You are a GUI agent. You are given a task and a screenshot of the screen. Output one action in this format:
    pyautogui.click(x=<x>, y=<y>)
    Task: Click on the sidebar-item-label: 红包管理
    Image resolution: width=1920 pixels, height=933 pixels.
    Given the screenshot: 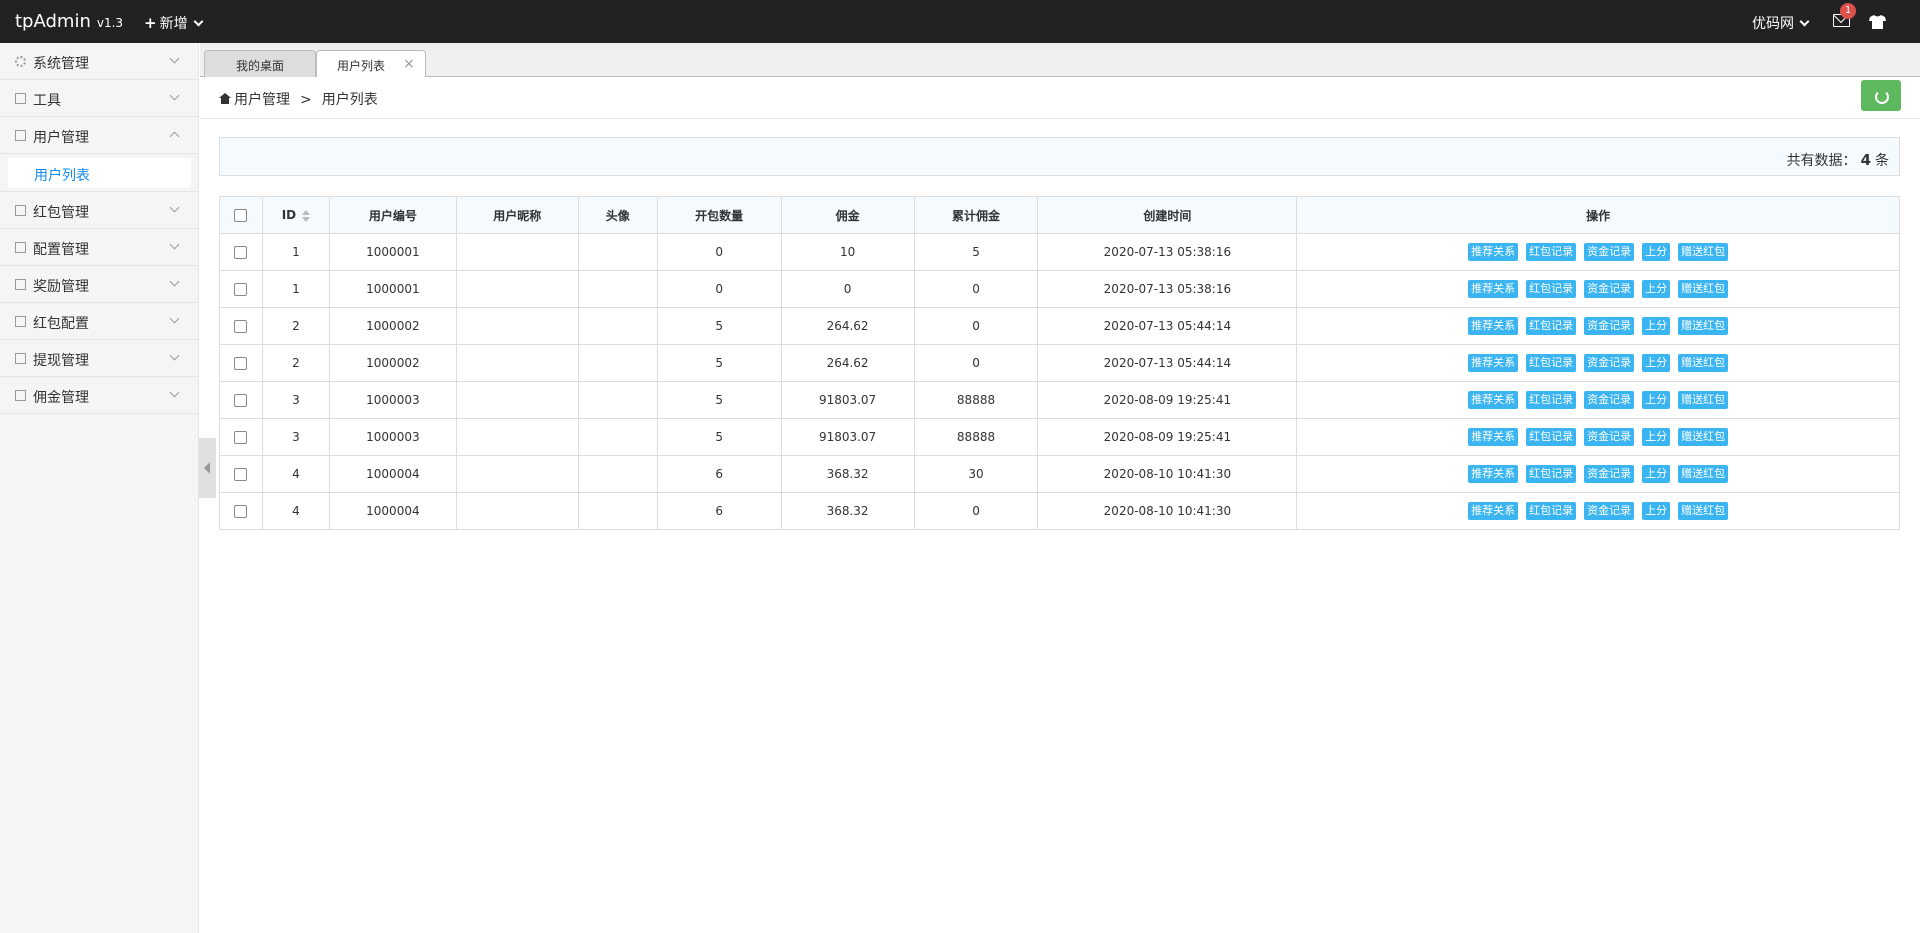 What is the action you would take?
    pyautogui.click(x=61, y=213)
    